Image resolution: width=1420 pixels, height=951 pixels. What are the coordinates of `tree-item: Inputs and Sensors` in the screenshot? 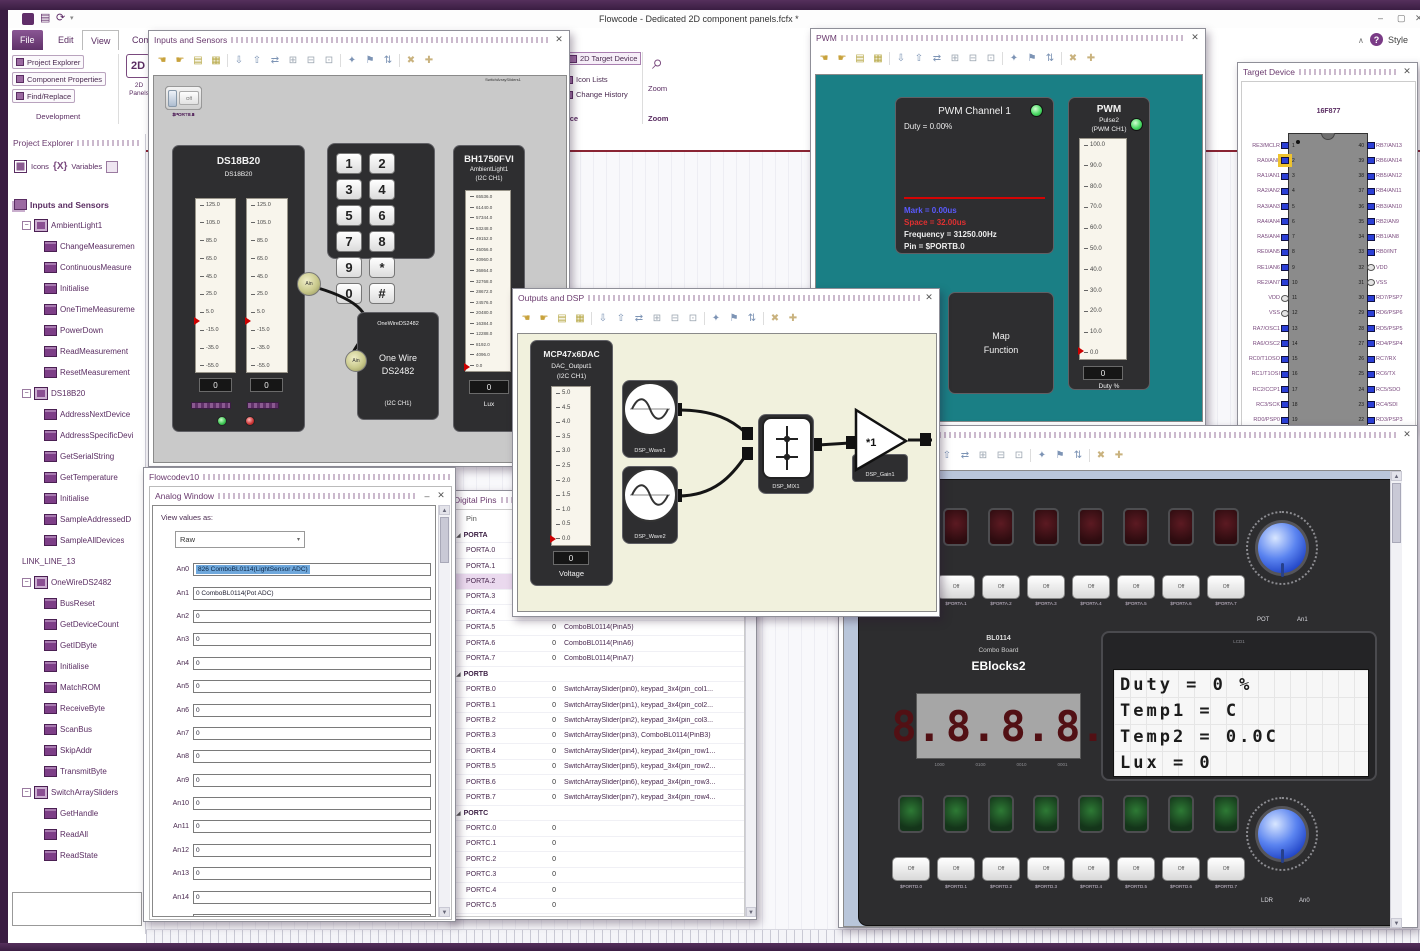 It's located at (77, 204).